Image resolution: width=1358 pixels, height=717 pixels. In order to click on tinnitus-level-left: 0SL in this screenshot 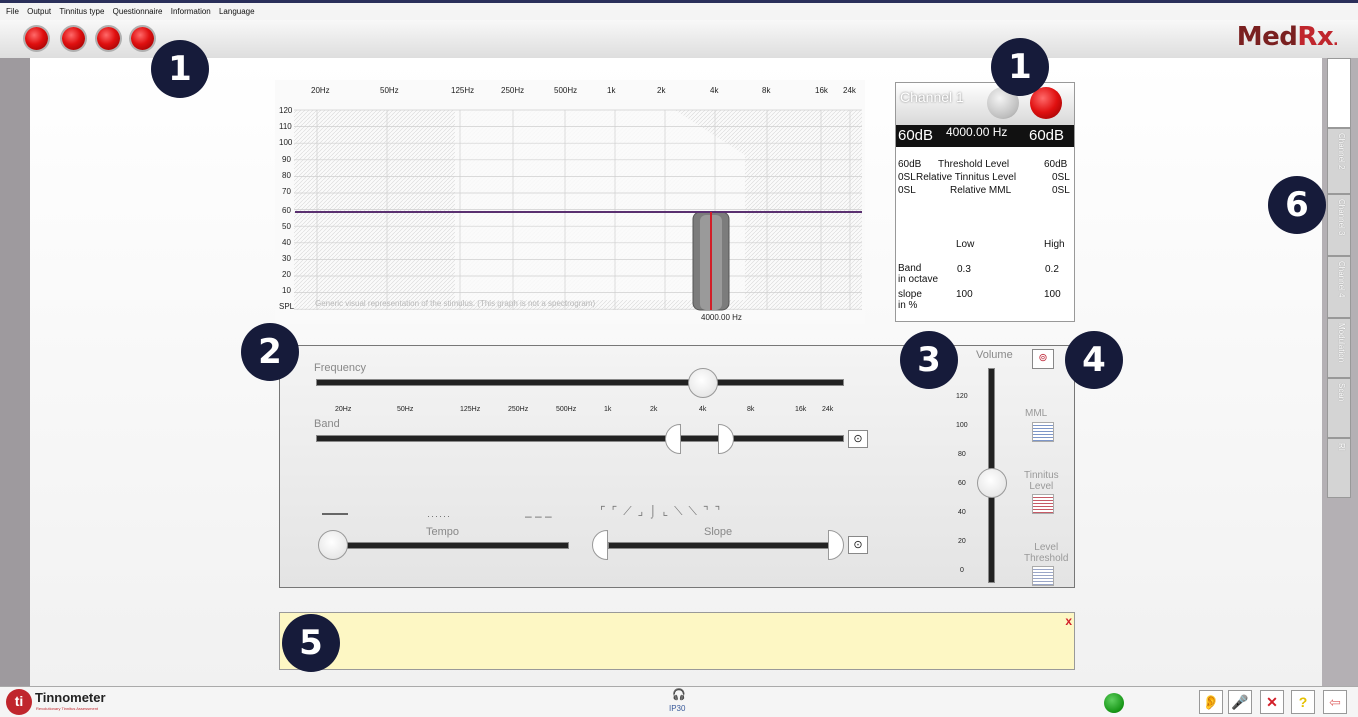, I will do `click(907, 177)`.